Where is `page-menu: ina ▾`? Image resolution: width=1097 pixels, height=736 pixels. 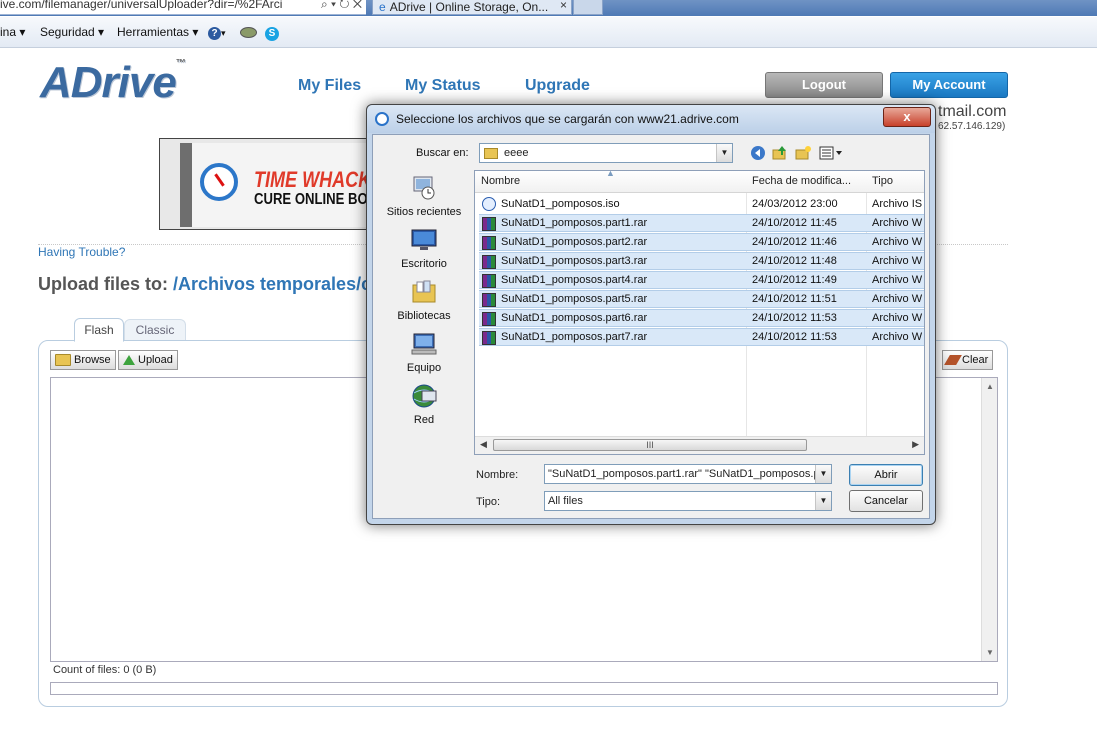 page-menu: ina ▾ is located at coordinates (12, 32).